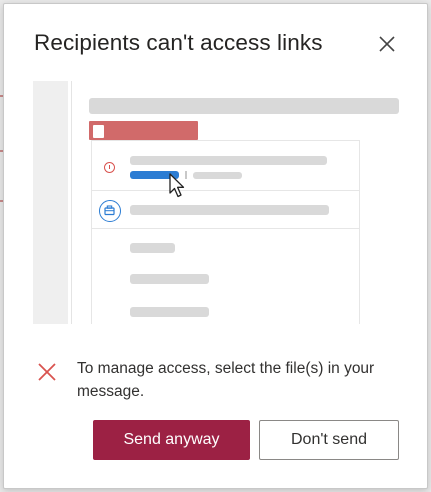 This screenshot has height=492, width=431. I want to click on send-anyway-button: Send anyway, so click(171, 440).